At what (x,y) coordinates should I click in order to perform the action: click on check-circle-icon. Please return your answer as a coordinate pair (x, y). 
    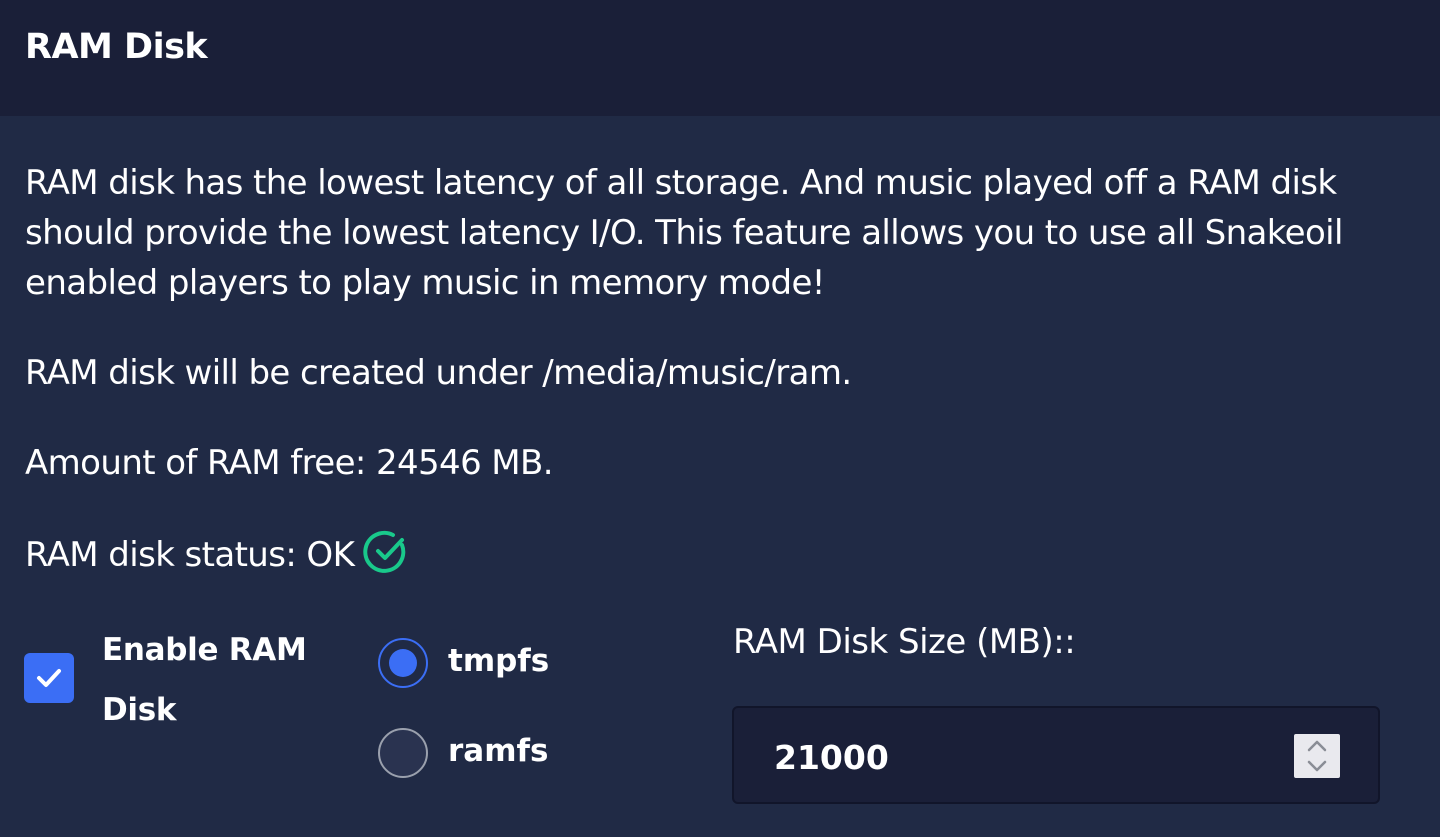
    Looking at the image, I should click on (387, 552).